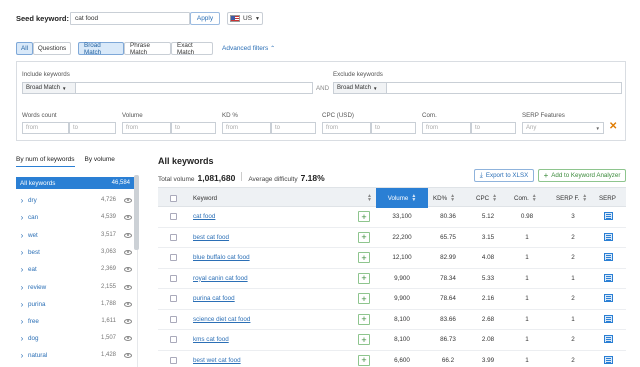 This screenshot has width=640, height=367. What do you see at coordinates (211, 237) in the screenshot?
I see `keyword-link: best cat food` at bounding box center [211, 237].